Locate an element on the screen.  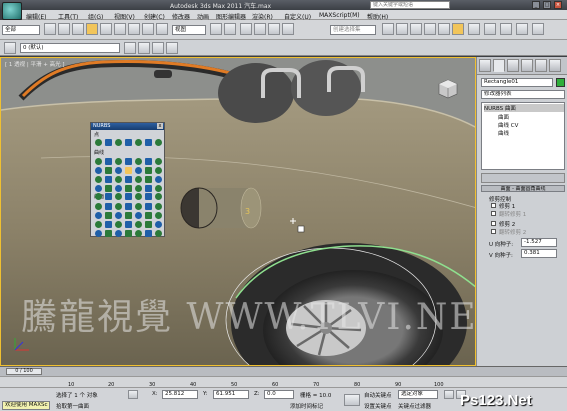
time-slider: 0 / 100 is located at coordinates (283, 371).